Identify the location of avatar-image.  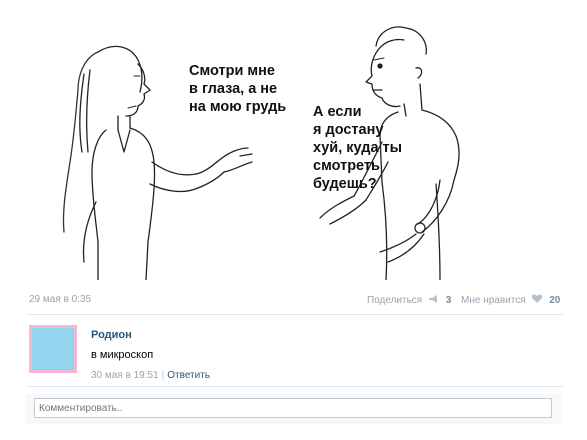
(53, 349).